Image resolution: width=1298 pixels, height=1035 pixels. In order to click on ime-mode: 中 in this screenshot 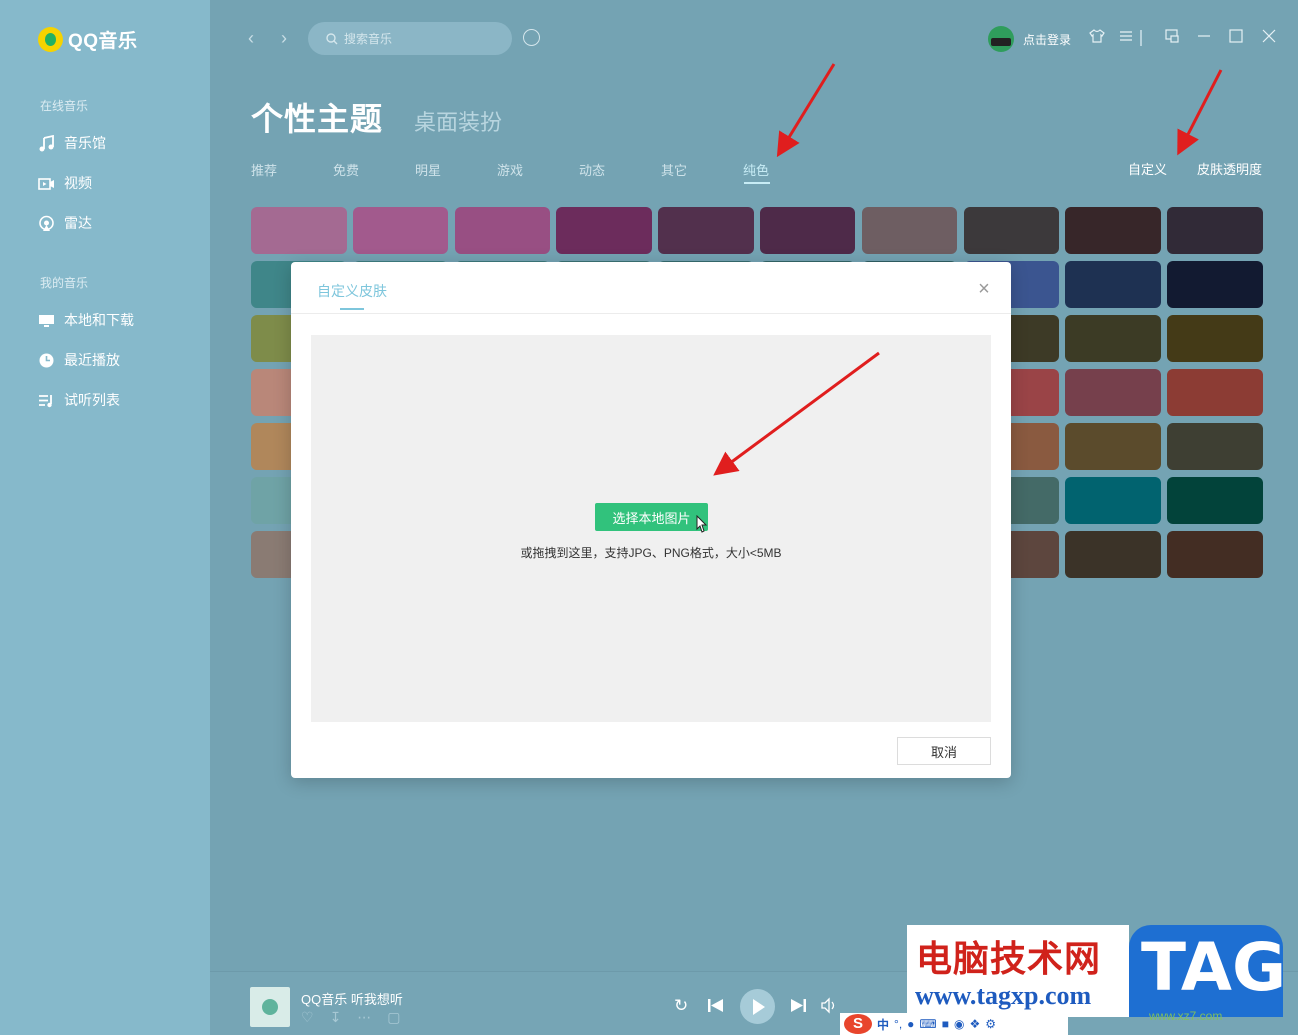, I will do `click(883, 1024)`.